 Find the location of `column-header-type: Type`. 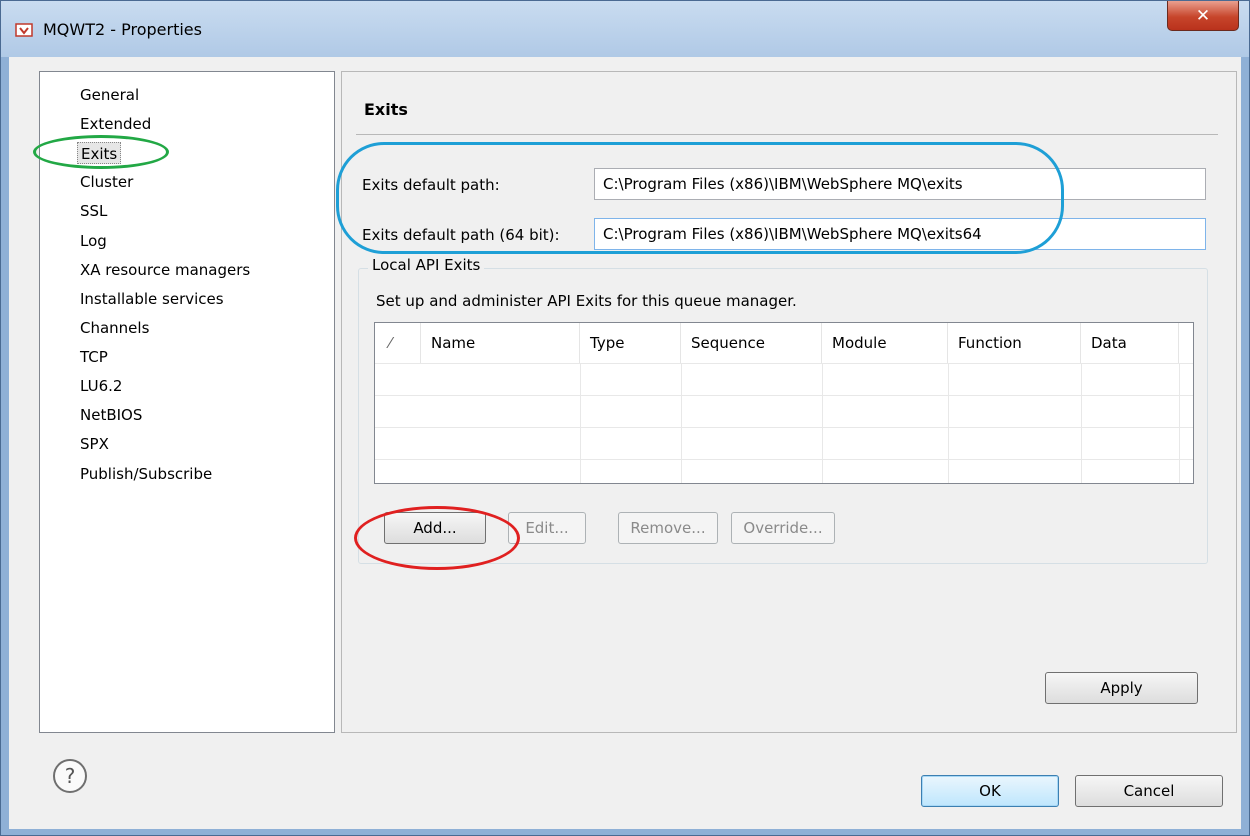

column-header-type: Type is located at coordinates (630, 343).